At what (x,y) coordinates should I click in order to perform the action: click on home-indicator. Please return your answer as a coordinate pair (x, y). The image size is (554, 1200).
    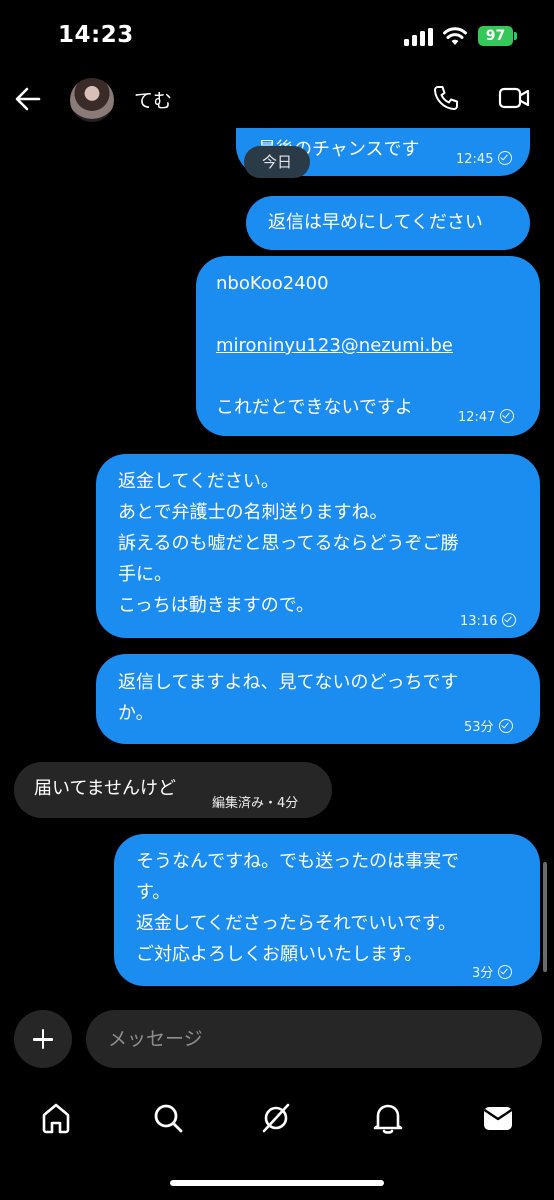
    Looking at the image, I should click on (277, 1183).